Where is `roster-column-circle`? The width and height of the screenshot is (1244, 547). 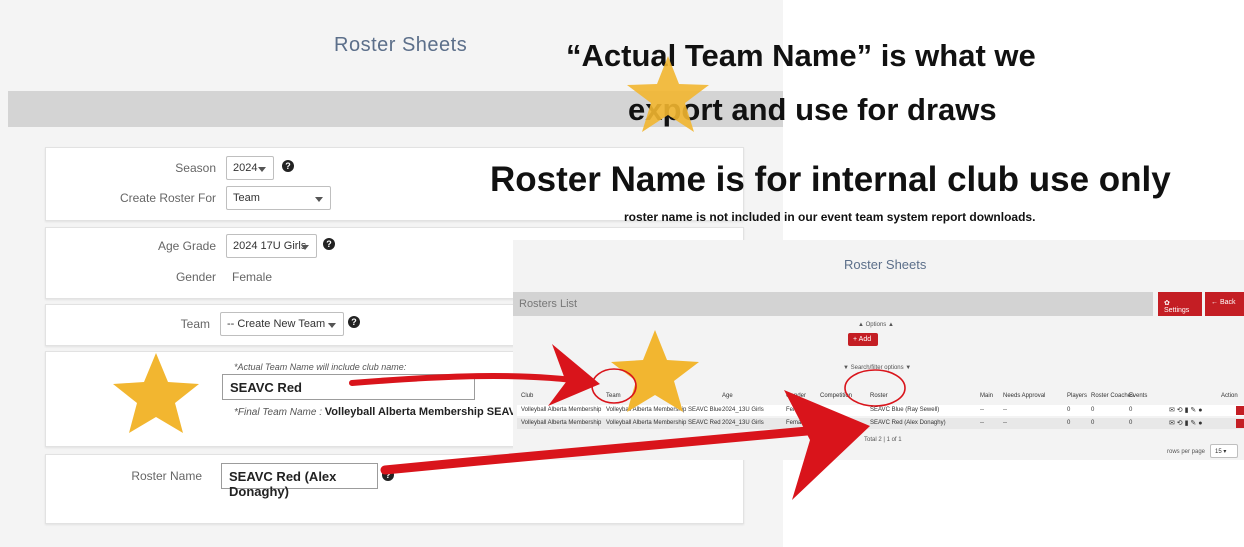 roster-column-circle is located at coordinates (875, 388).